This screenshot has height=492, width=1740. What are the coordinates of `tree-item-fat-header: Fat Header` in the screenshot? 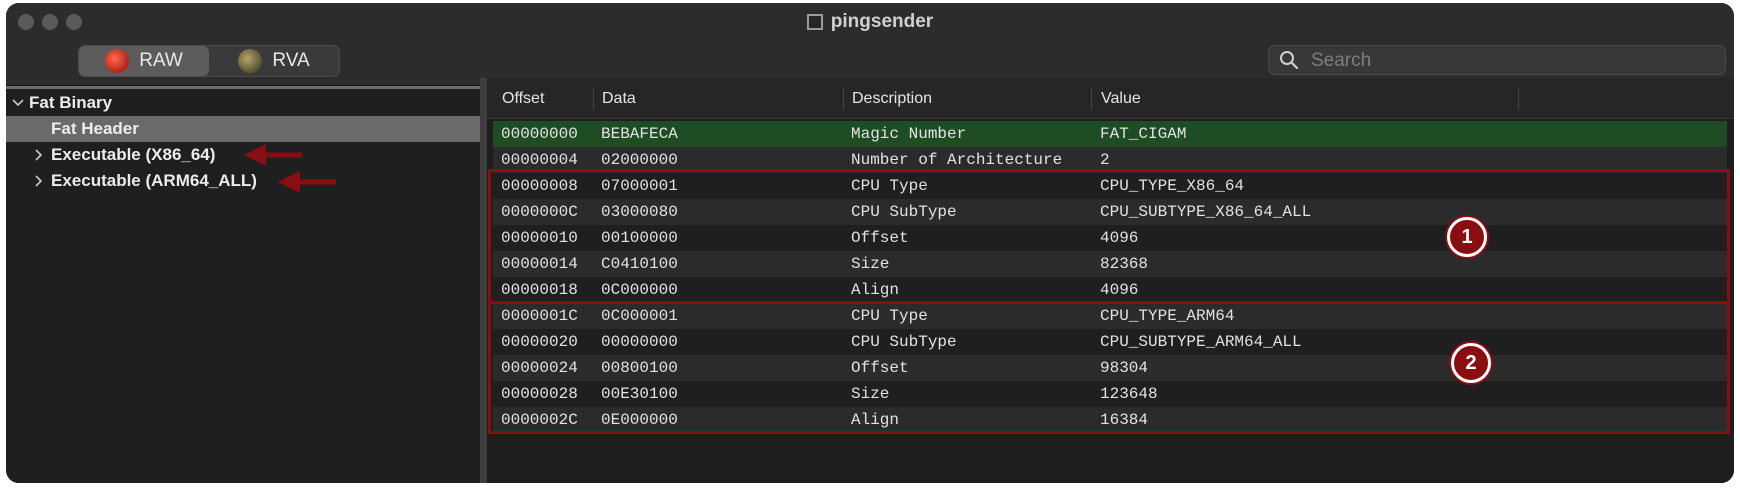 It's located at (243, 129).